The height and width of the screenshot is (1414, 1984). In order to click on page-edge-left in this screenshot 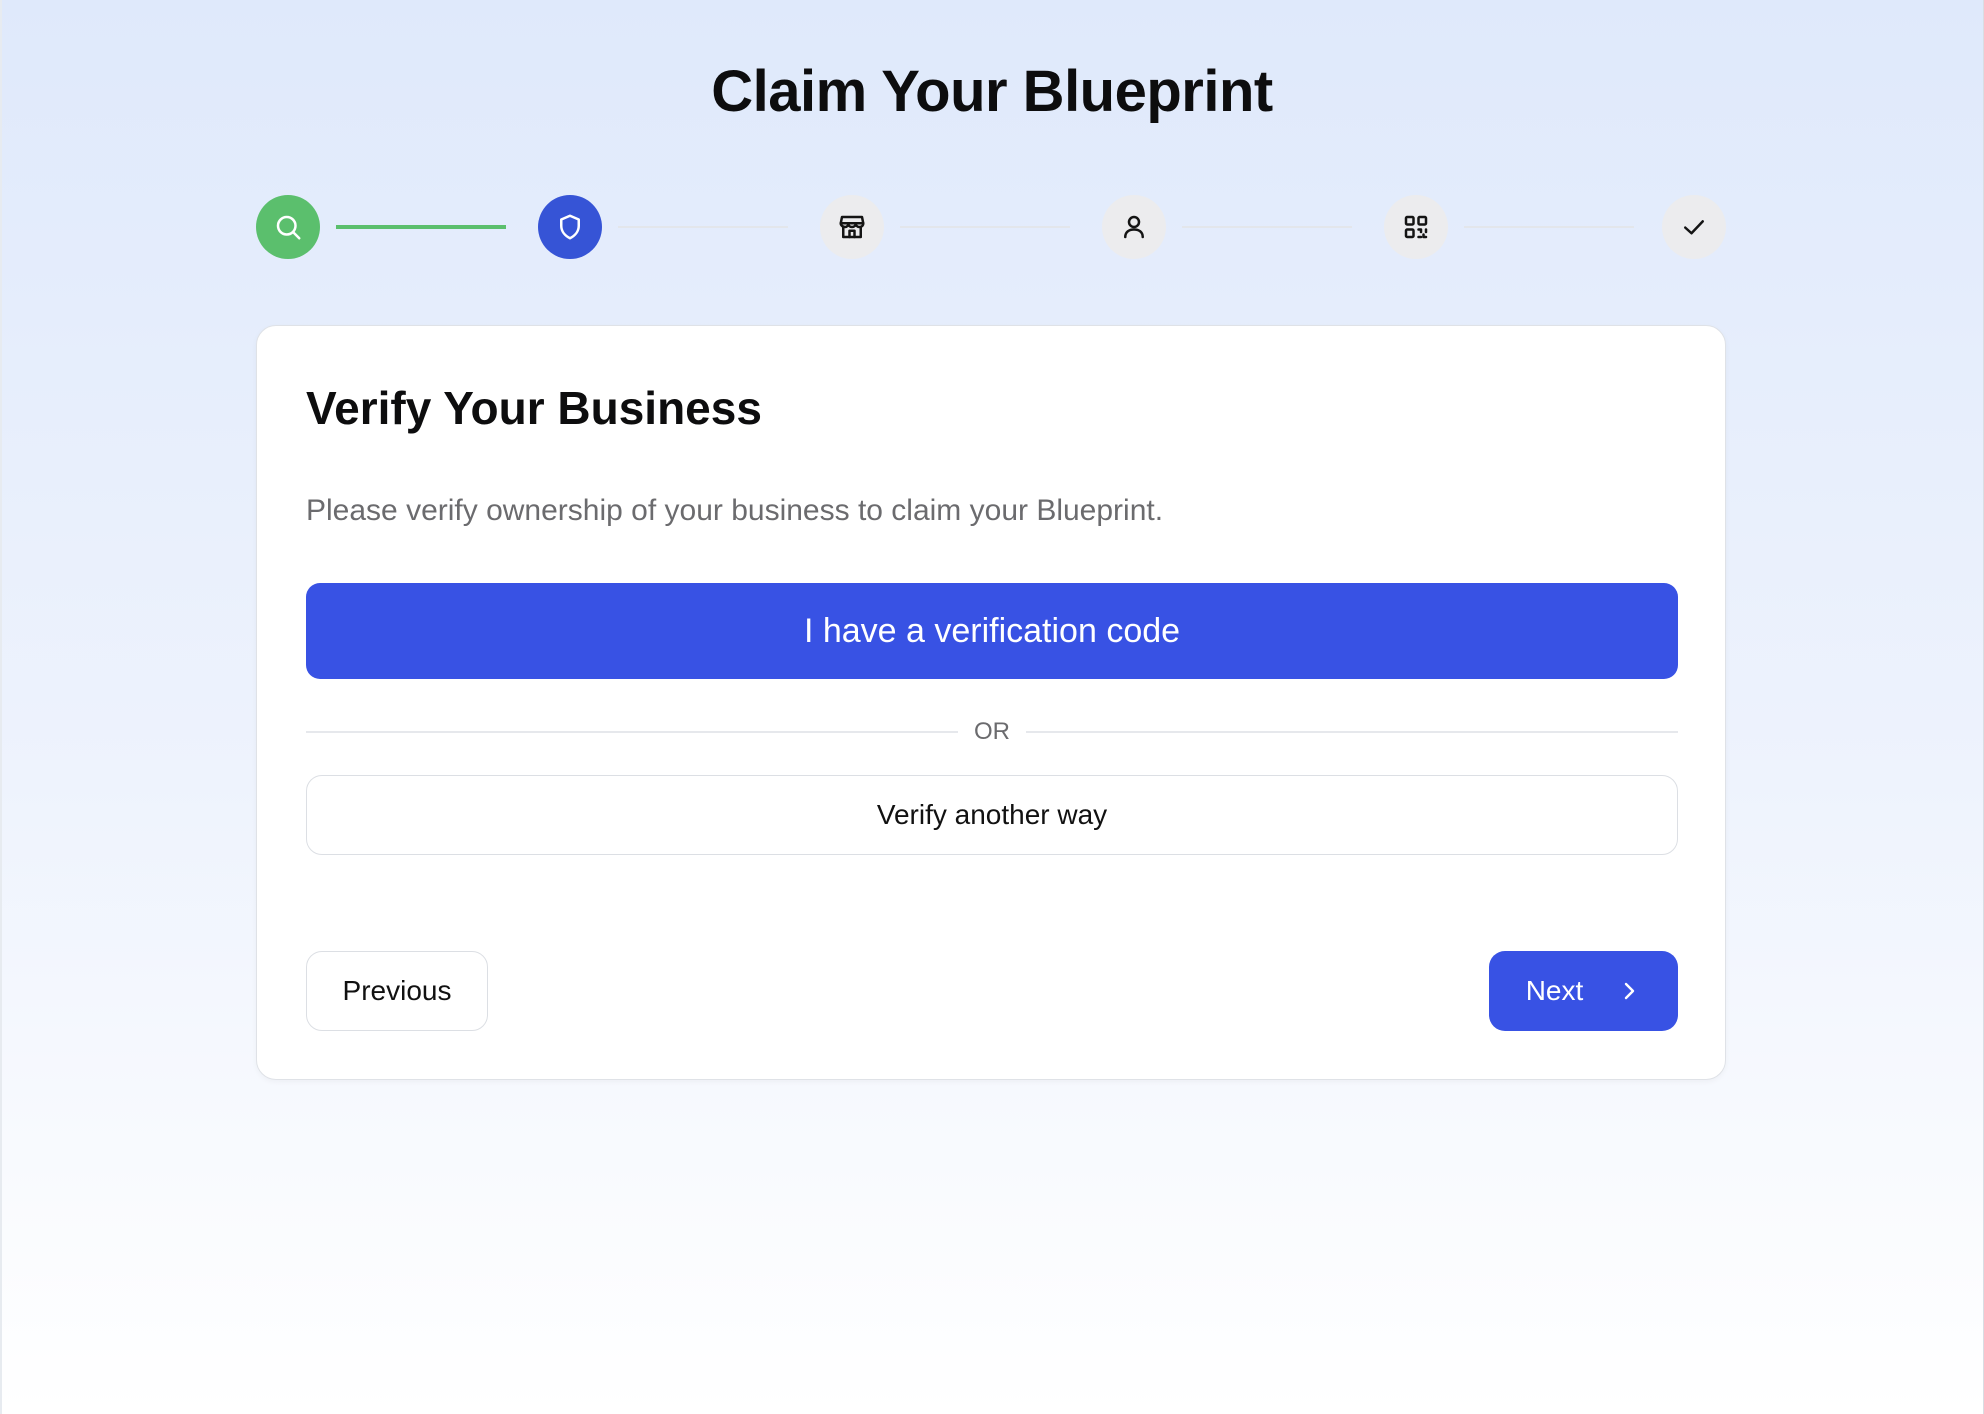, I will do `click(1, 707)`.